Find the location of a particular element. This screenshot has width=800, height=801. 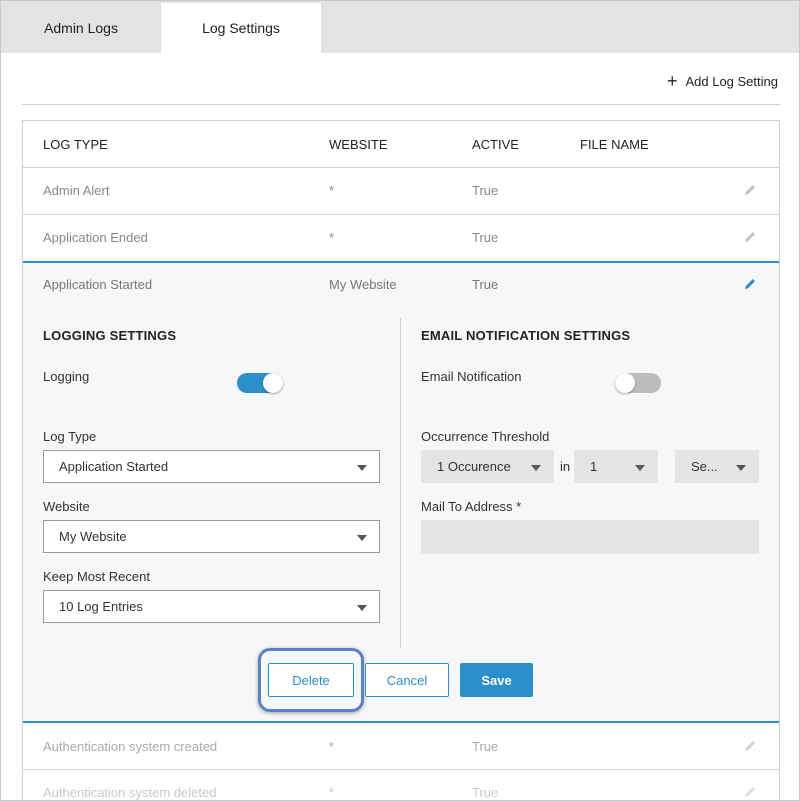

cancel-label: Cancel is located at coordinates (407, 680).